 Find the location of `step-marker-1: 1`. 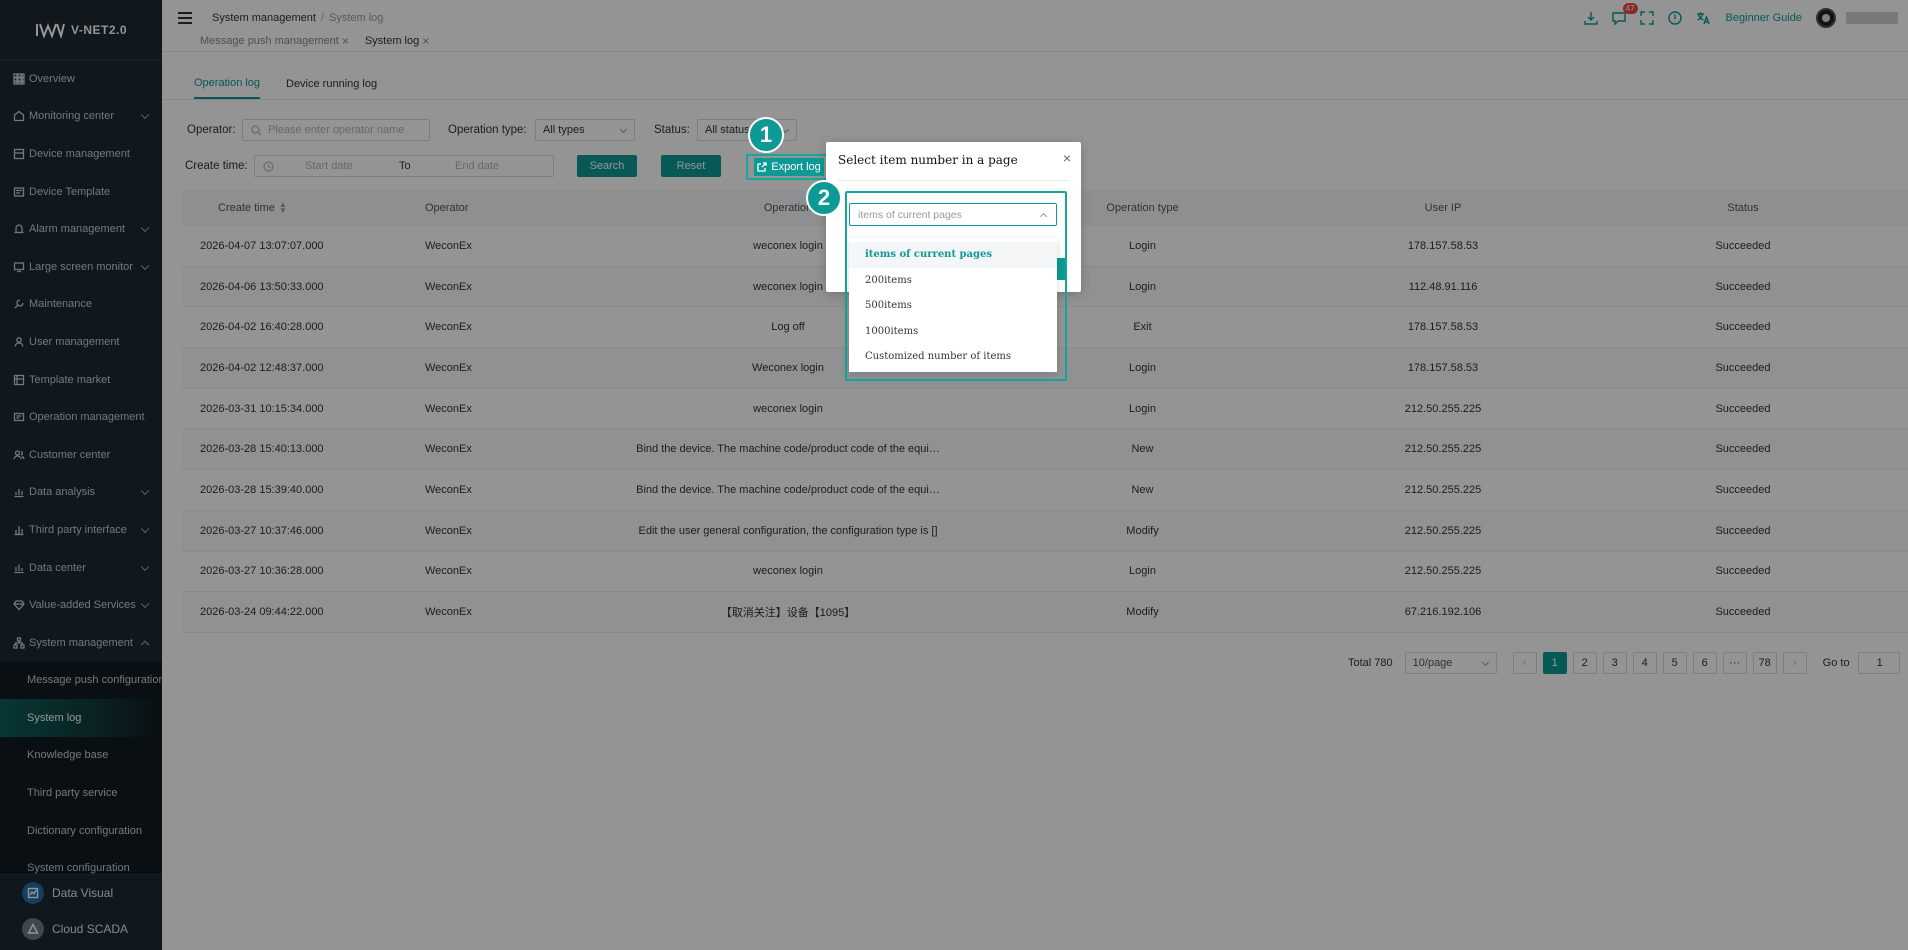

step-marker-1: 1 is located at coordinates (766, 135).